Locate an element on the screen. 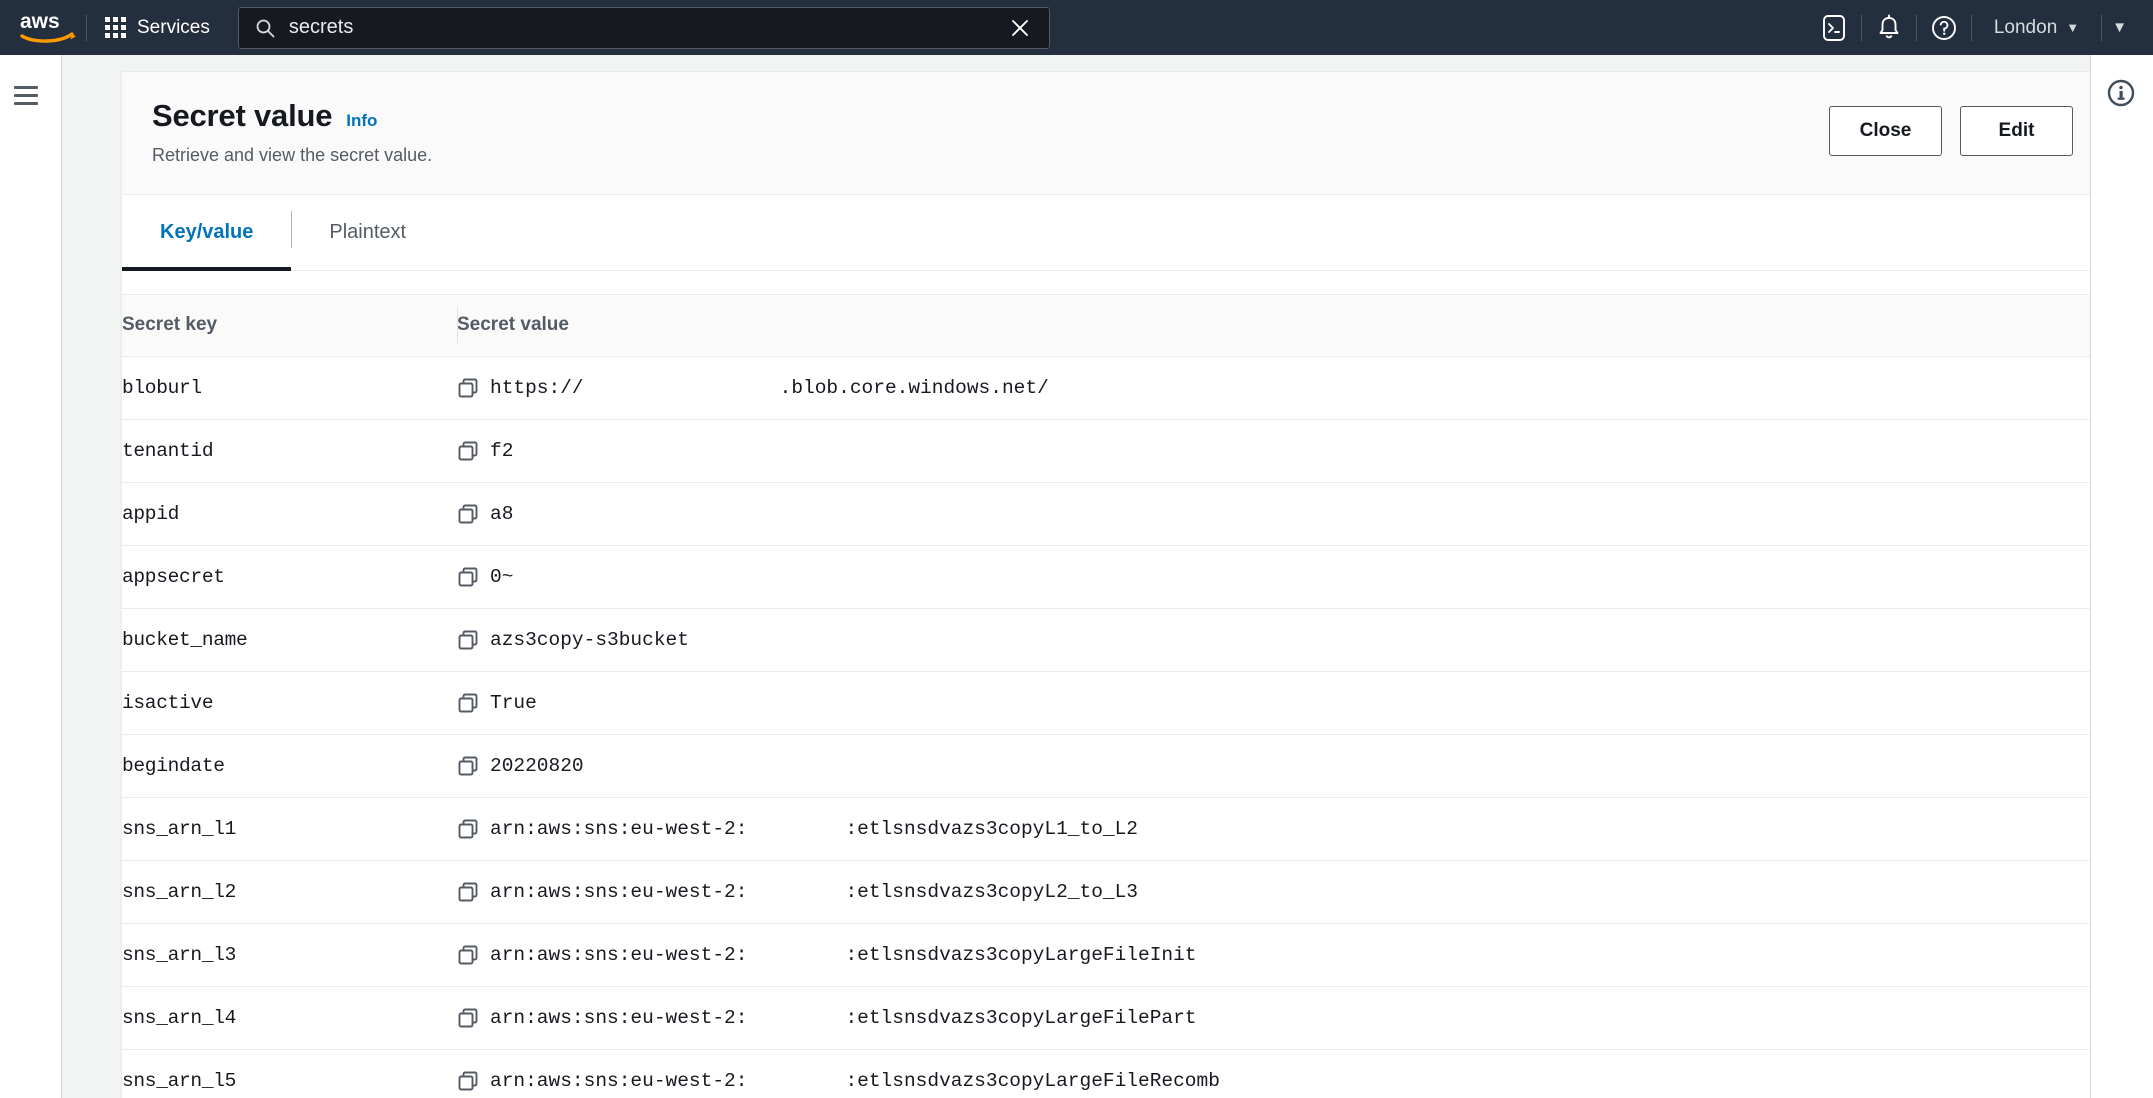  table-row: bloburl https:// .blob.core.windows.net/ is located at coordinates (1106, 388).